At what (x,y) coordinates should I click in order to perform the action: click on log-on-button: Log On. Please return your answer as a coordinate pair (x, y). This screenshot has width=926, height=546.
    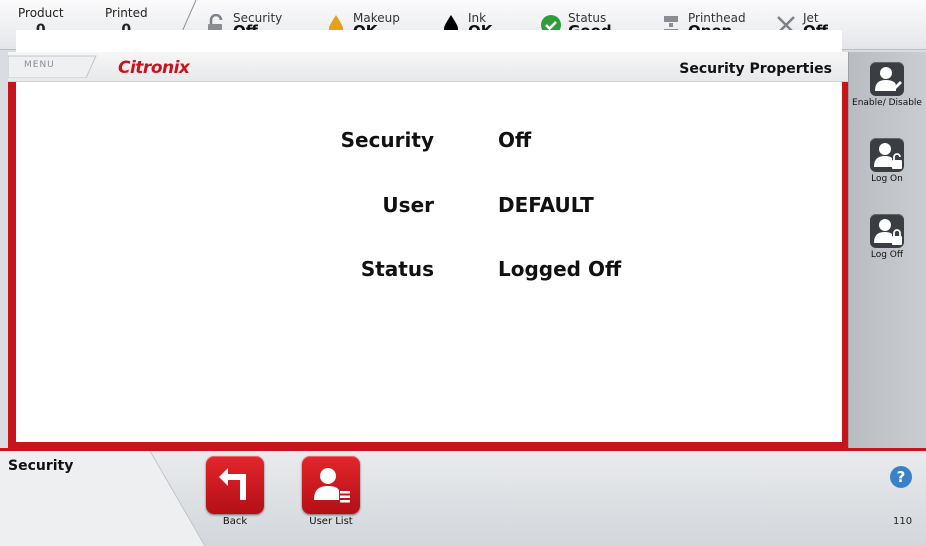
    Looking at the image, I should click on (887, 161).